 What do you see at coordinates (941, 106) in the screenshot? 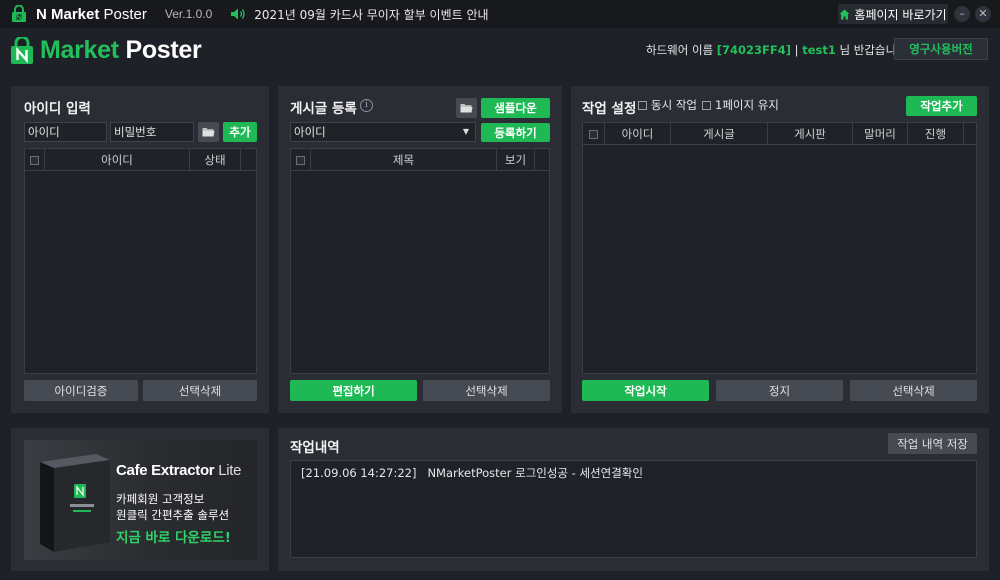
I see `add-task-button: 작업추가` at bounding box center [941, 106].